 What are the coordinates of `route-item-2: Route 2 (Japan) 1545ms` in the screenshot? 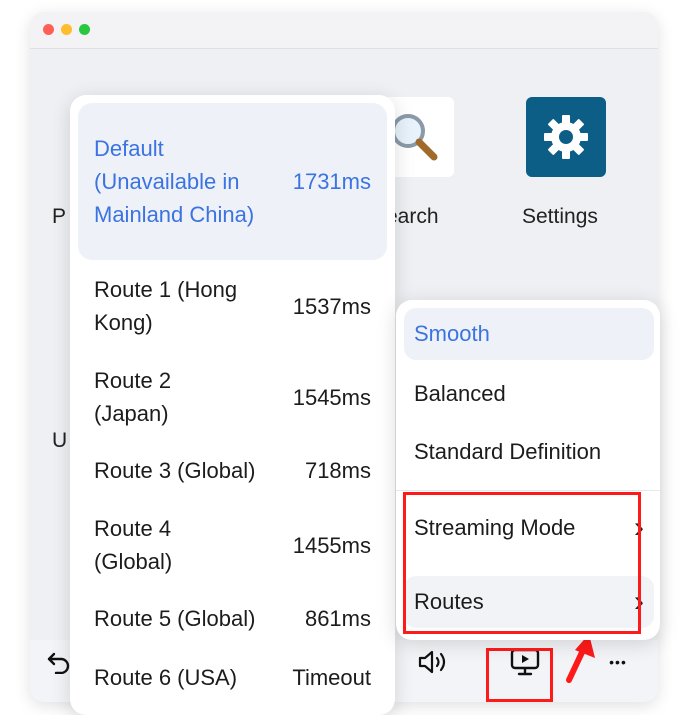 It's located at (232, 397).